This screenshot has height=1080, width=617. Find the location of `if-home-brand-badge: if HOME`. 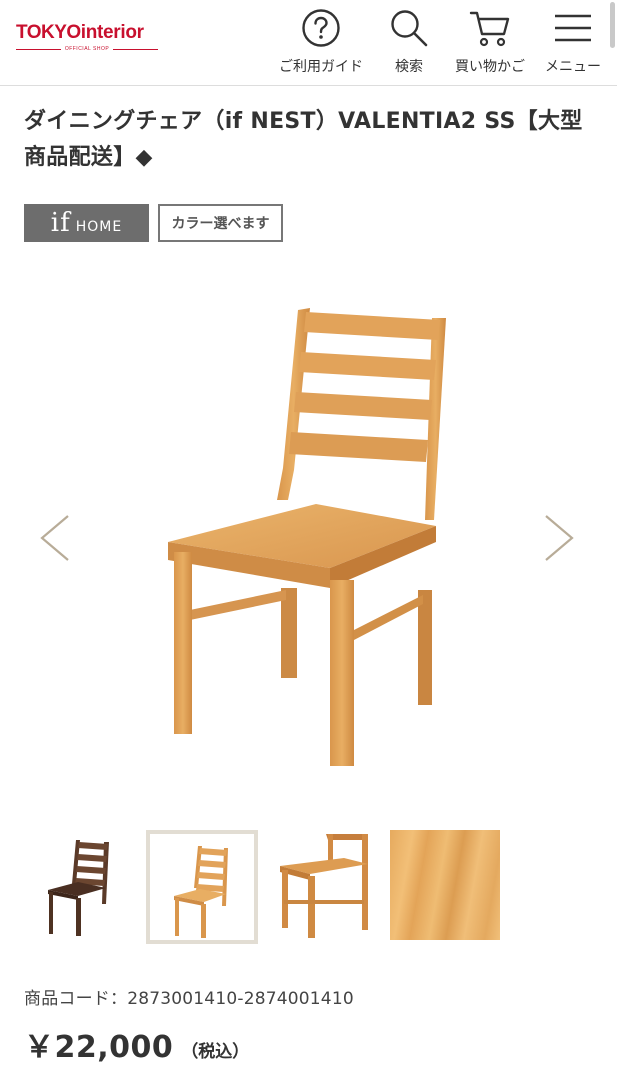

if-home-brand-badge: if HOME is located at coordinates (86, 223).